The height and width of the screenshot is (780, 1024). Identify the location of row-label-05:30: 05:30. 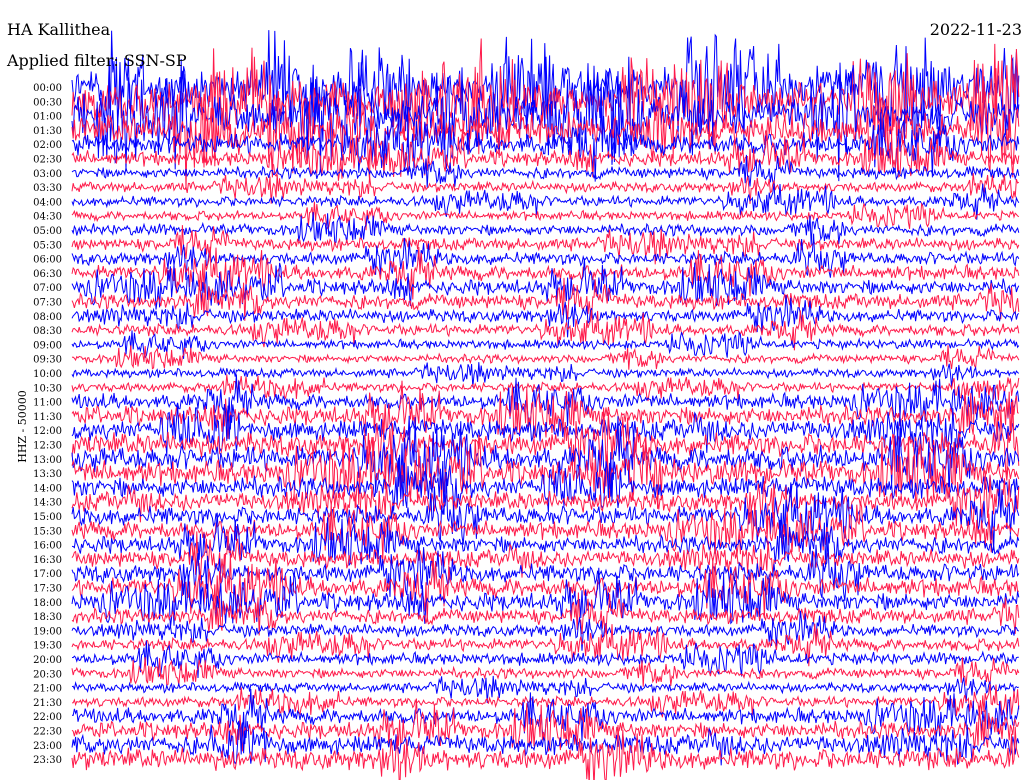
(47, 245).